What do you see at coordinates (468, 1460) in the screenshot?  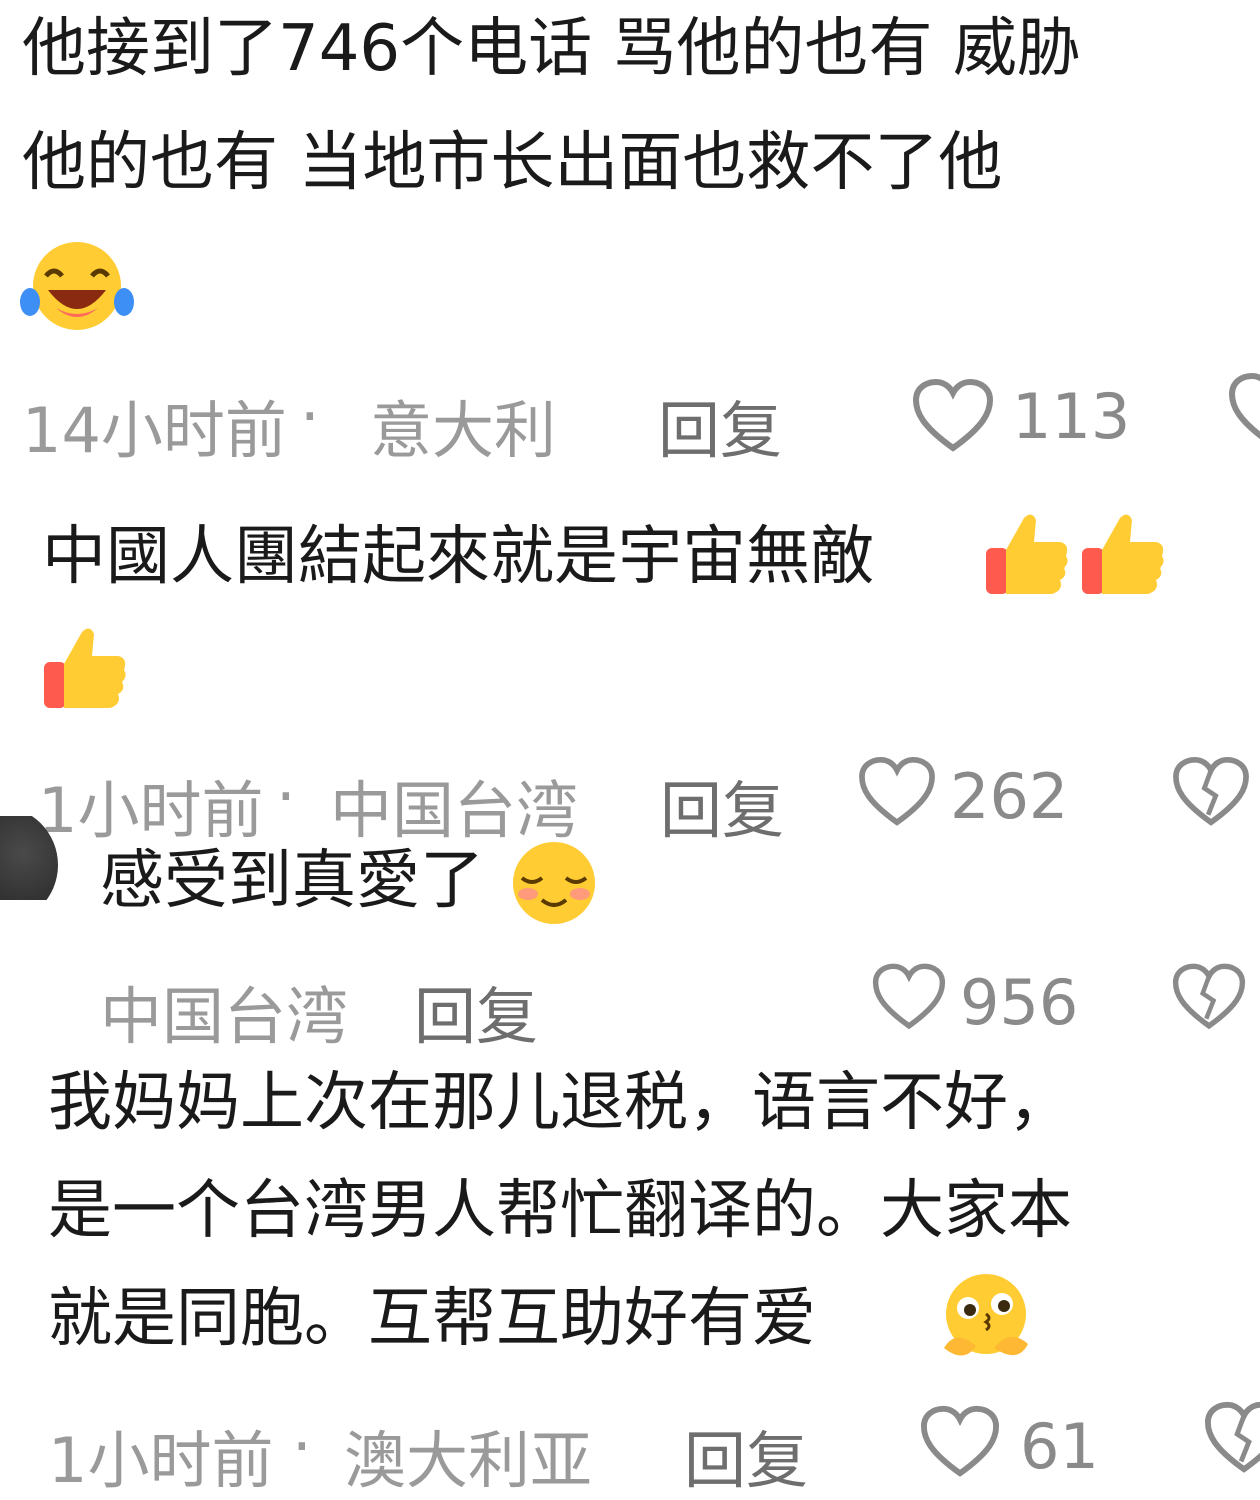 I see `comment-location: 澳大利亚` at bounding box center [468, 1460].